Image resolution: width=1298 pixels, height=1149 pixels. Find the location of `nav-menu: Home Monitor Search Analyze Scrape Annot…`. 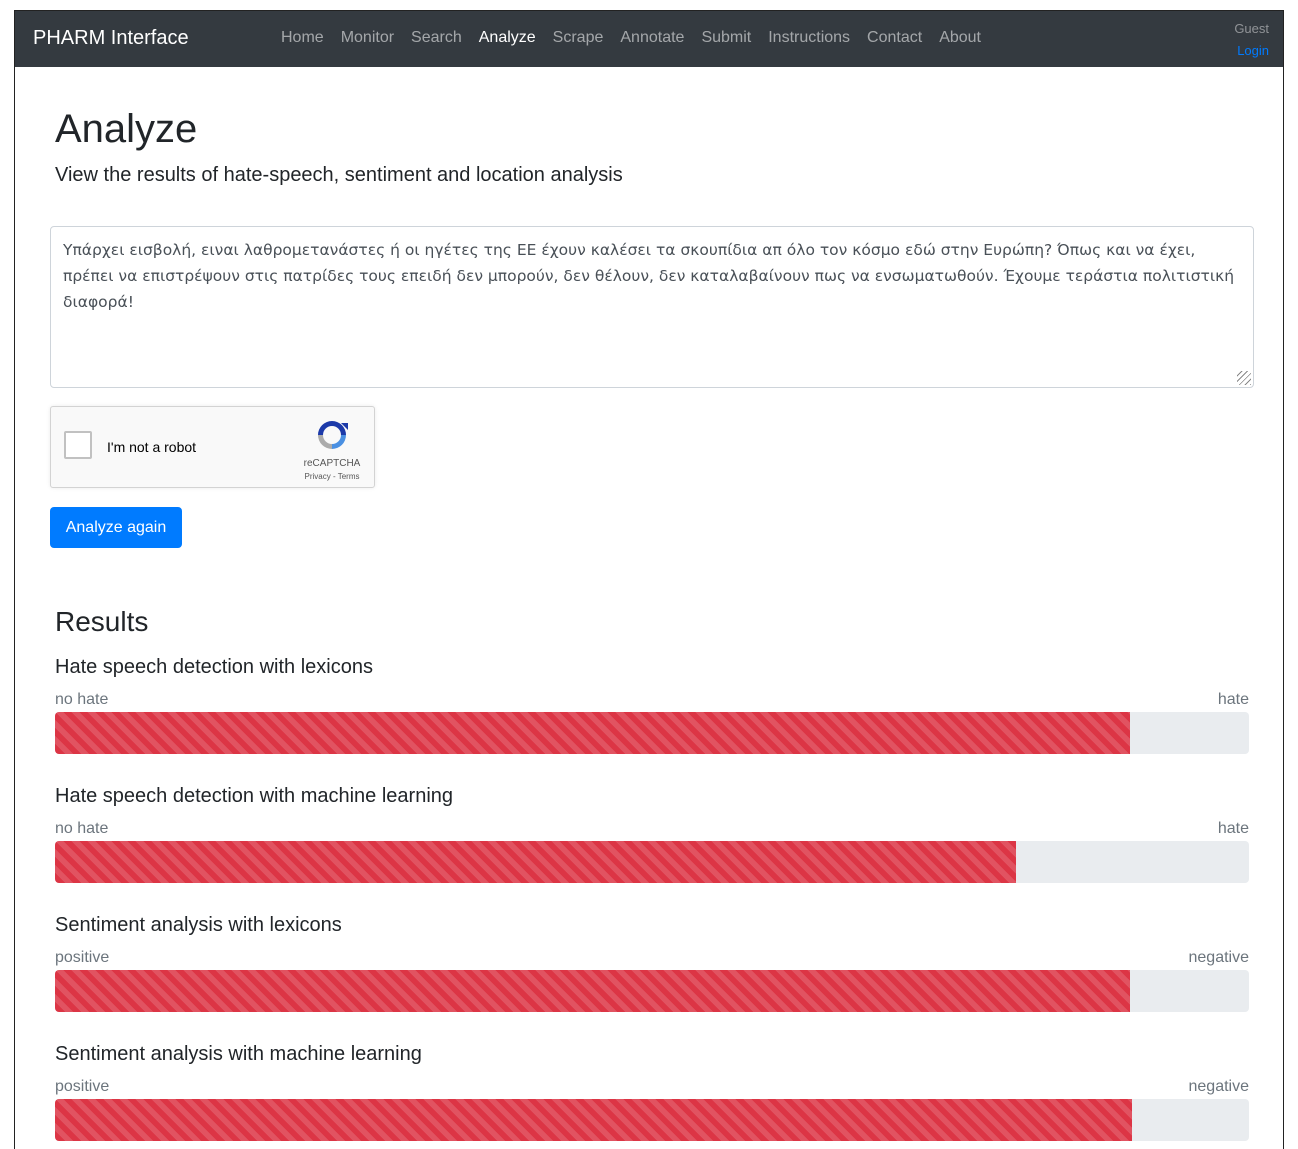

nav-menu: Home Monitor Search Analyze Scrape Annot… is located at coordinates (639, 38).